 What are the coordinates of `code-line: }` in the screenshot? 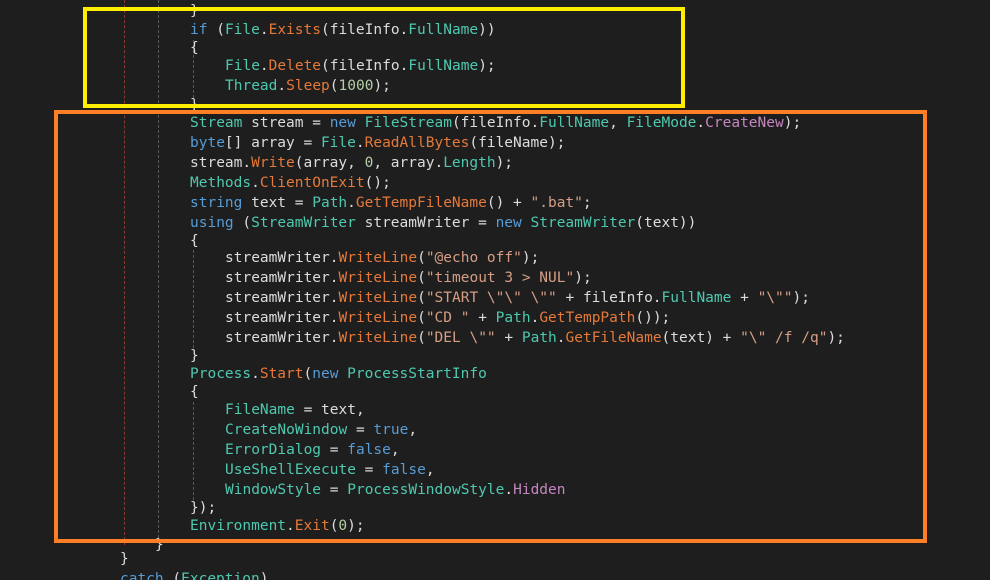 It's located at (124, 559).